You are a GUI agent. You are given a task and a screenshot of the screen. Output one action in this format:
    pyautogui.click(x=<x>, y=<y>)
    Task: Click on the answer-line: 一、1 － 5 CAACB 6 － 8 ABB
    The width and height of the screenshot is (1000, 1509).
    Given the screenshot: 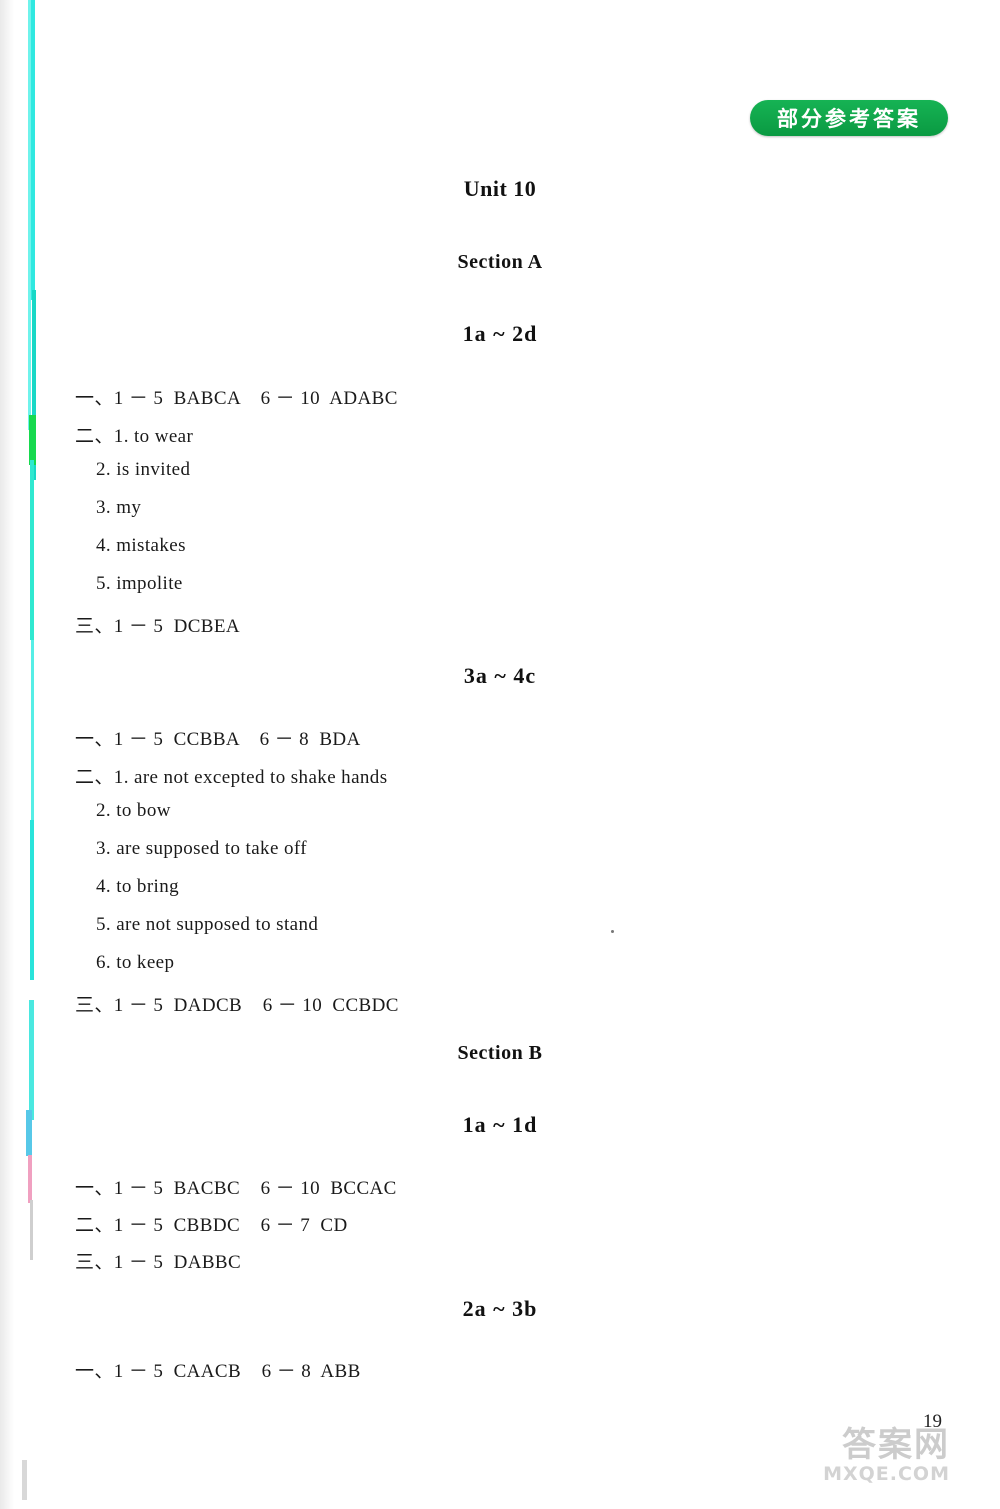 What is the action you would take?
    pyautogui.click(x=218, y=1371)
    